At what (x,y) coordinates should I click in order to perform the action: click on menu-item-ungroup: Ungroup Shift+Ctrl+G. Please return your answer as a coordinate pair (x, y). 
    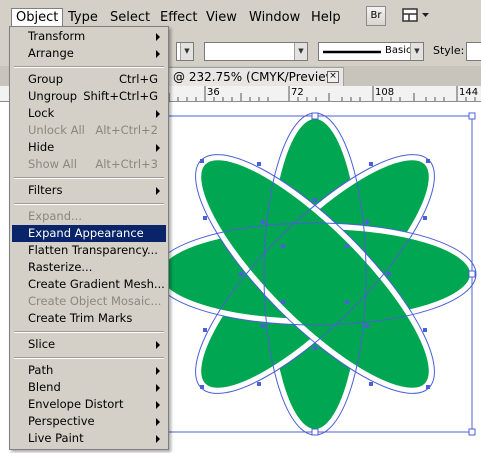
    Looking at the image, I should click on (89, 96).